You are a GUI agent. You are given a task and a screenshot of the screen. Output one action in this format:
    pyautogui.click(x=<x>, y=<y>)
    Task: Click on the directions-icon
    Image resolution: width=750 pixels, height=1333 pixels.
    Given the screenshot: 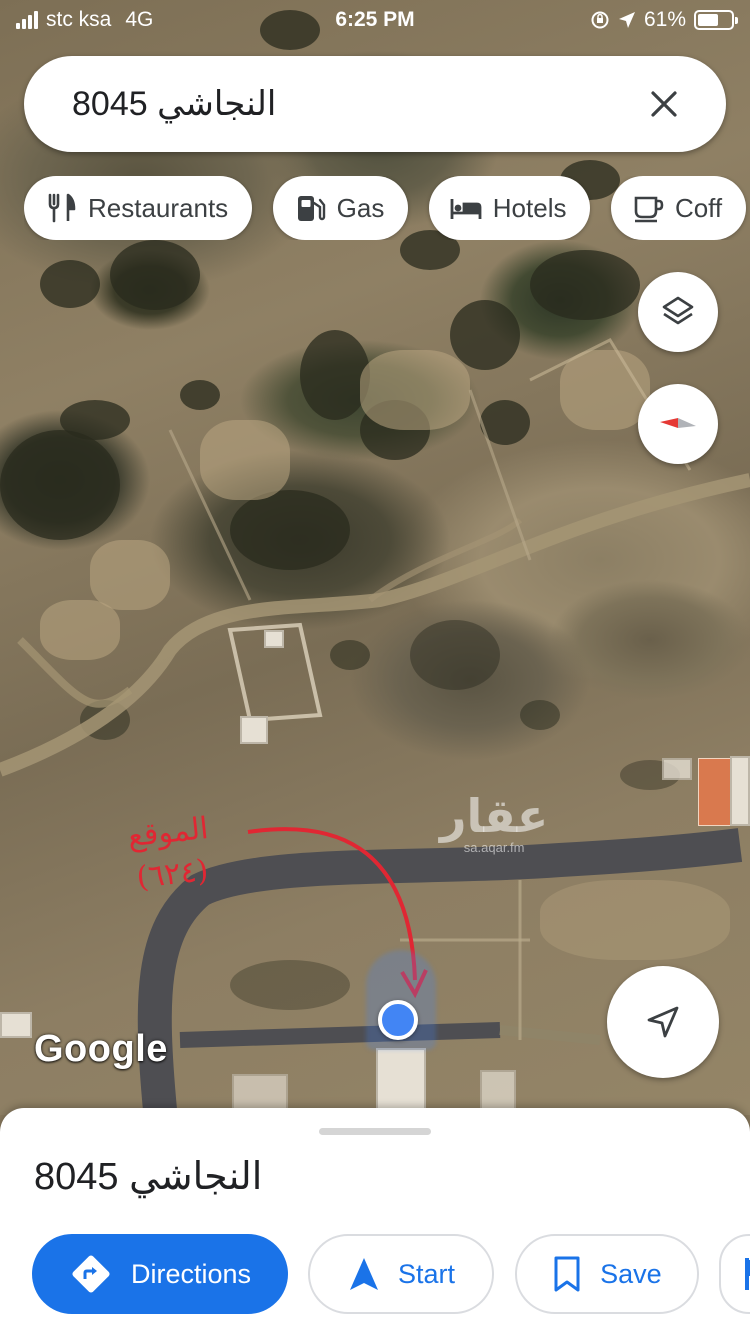 What is the action you would take?
    pyautogui.click(x=91, y=1274)
    